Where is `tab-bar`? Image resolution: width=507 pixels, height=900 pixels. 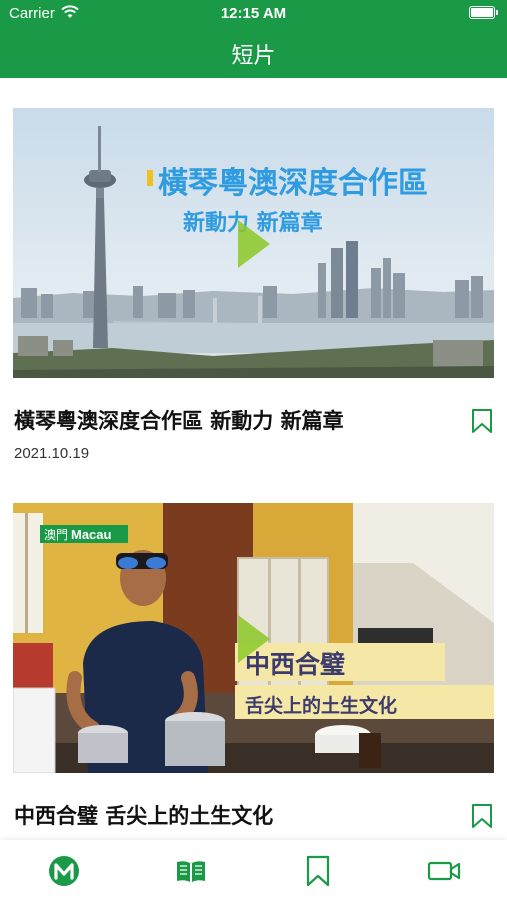
tab-bar is located at coordinates (253, 870).